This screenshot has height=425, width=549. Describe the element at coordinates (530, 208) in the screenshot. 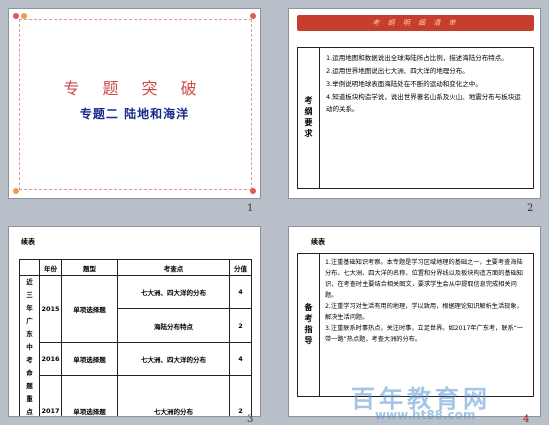

I see `slide-number: 2` at that location.